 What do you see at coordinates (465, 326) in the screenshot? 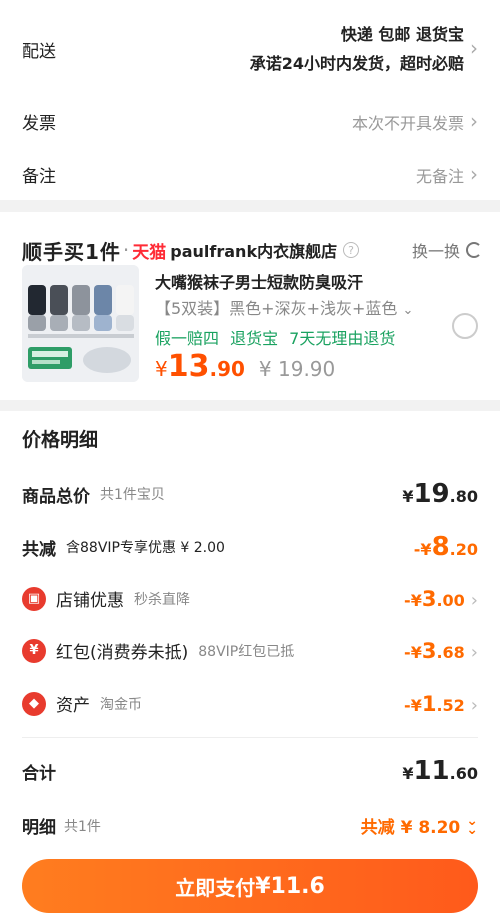
I see `add-product-radio` at bounding box center [465, 326].